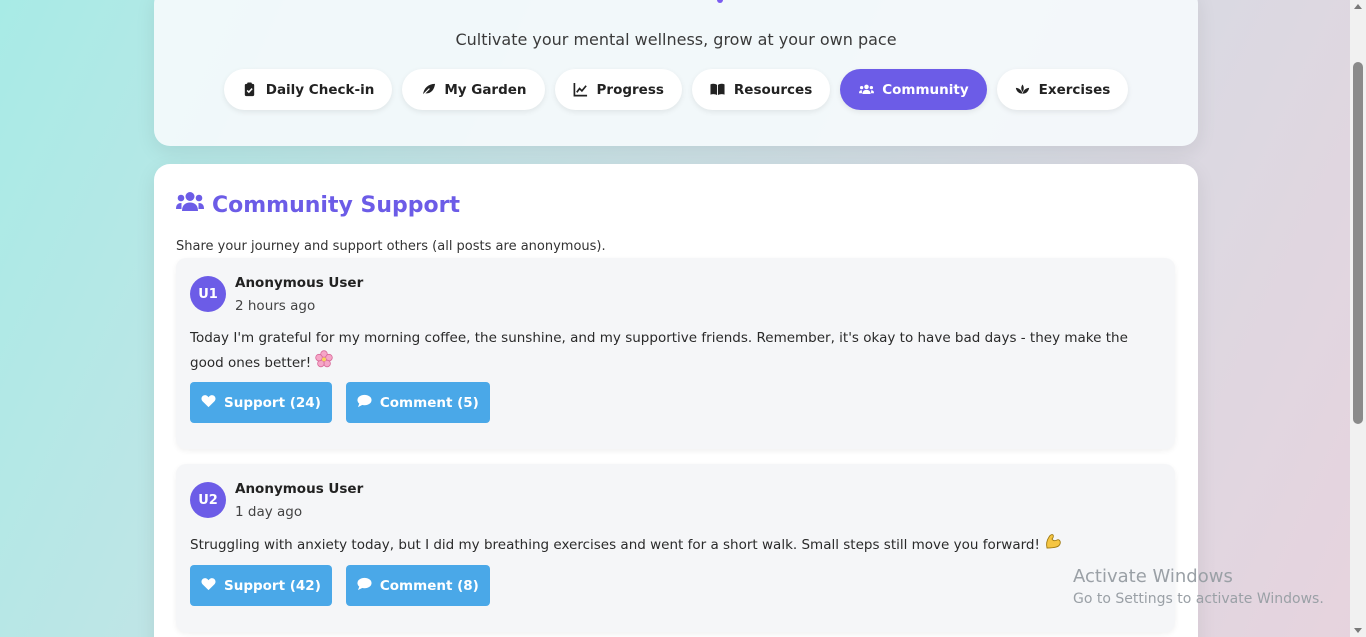  Describe the element at coordinates (428, 90) in the screenshot. I see `leaf-icon` at that location.